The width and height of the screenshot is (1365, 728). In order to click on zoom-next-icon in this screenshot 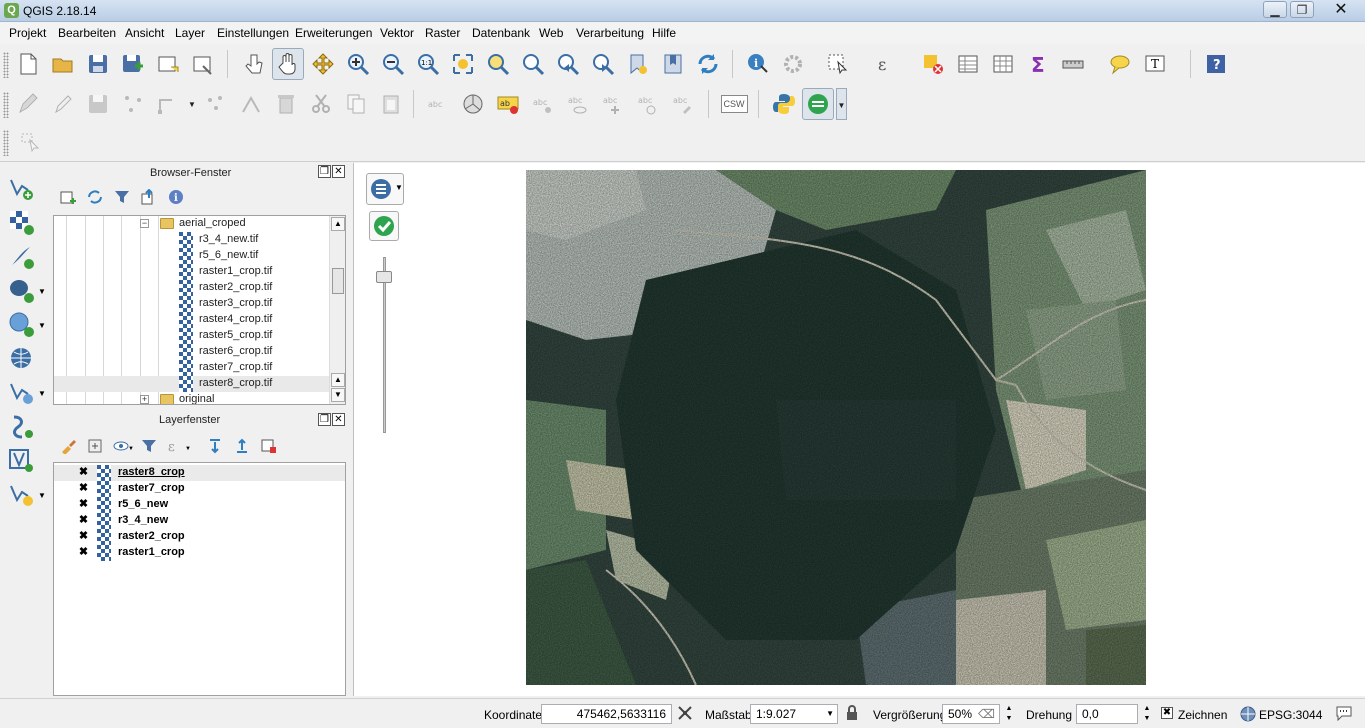, I will do `click(603, 64)`.